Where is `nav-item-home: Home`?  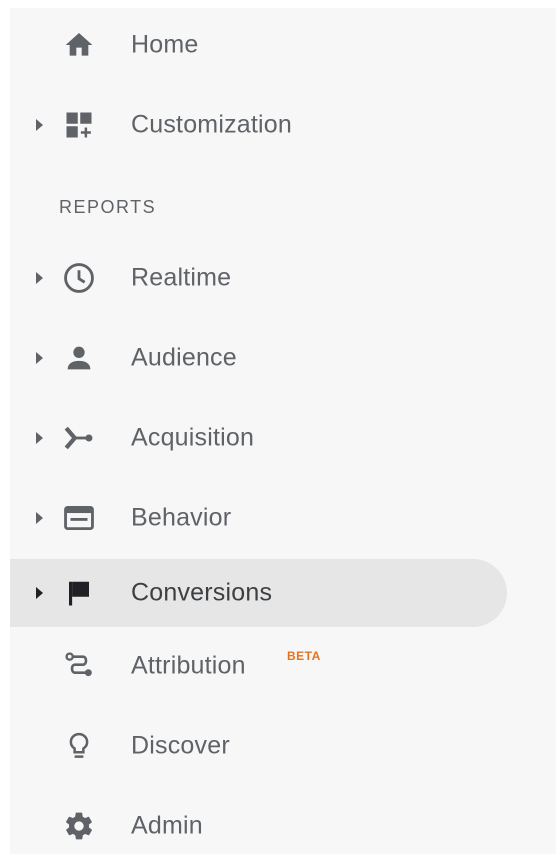
nav-item-home: Home is located at coordinates (258, 45).